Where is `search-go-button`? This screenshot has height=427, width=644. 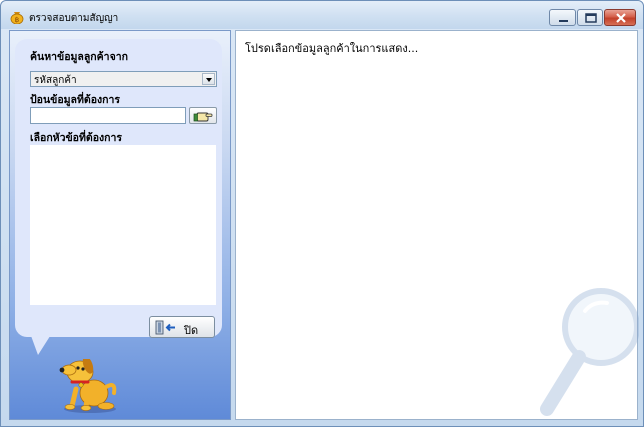 search-go-button is located at coordinates (203, 115).